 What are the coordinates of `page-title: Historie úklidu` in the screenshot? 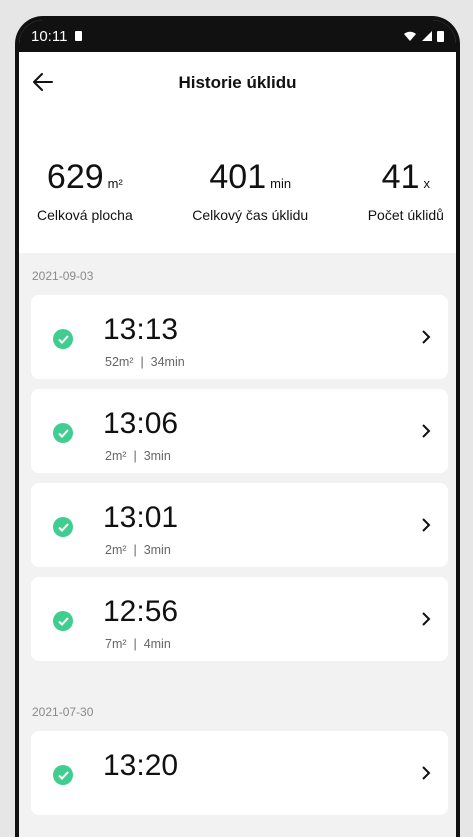 It's located at (237, 82).